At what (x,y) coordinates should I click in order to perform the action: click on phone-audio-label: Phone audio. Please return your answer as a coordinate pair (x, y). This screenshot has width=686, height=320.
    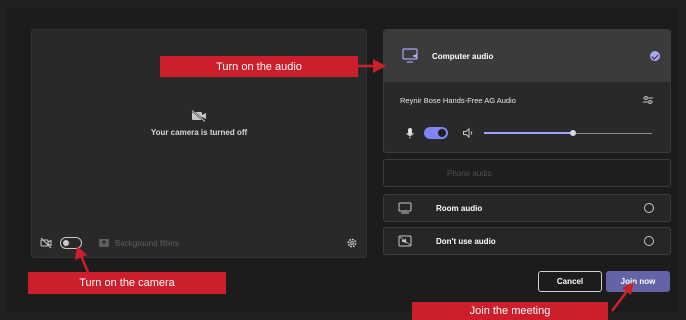
    Looking at the image, I should click on (469, 173).